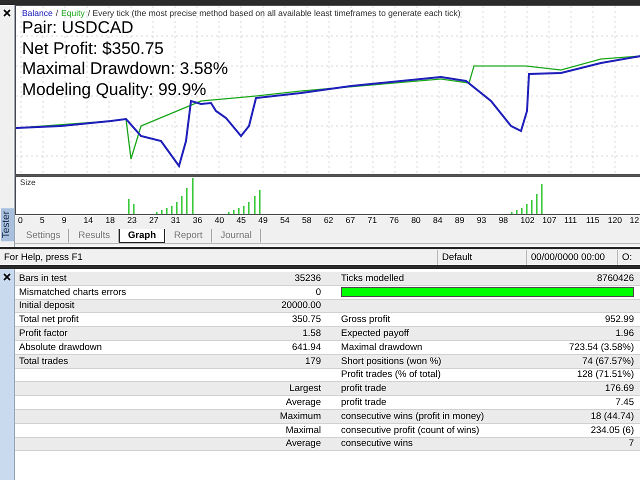 The width and height of the screenshot is (640, 480). What do you see at coordinates (628, 257) in the screenshot?
I see `status-bar-text: O:` at bounding box center [628, 257].